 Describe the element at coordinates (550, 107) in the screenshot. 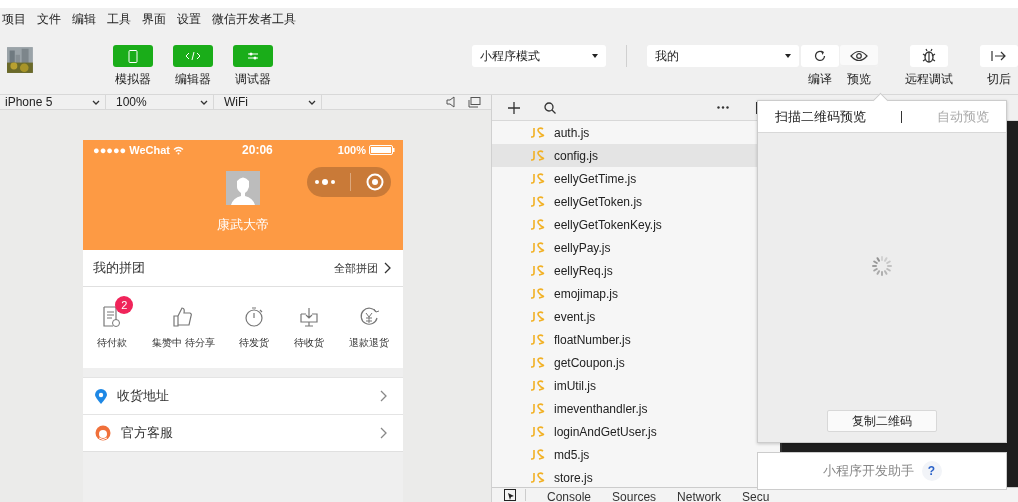

I see `search-icon` at that location.